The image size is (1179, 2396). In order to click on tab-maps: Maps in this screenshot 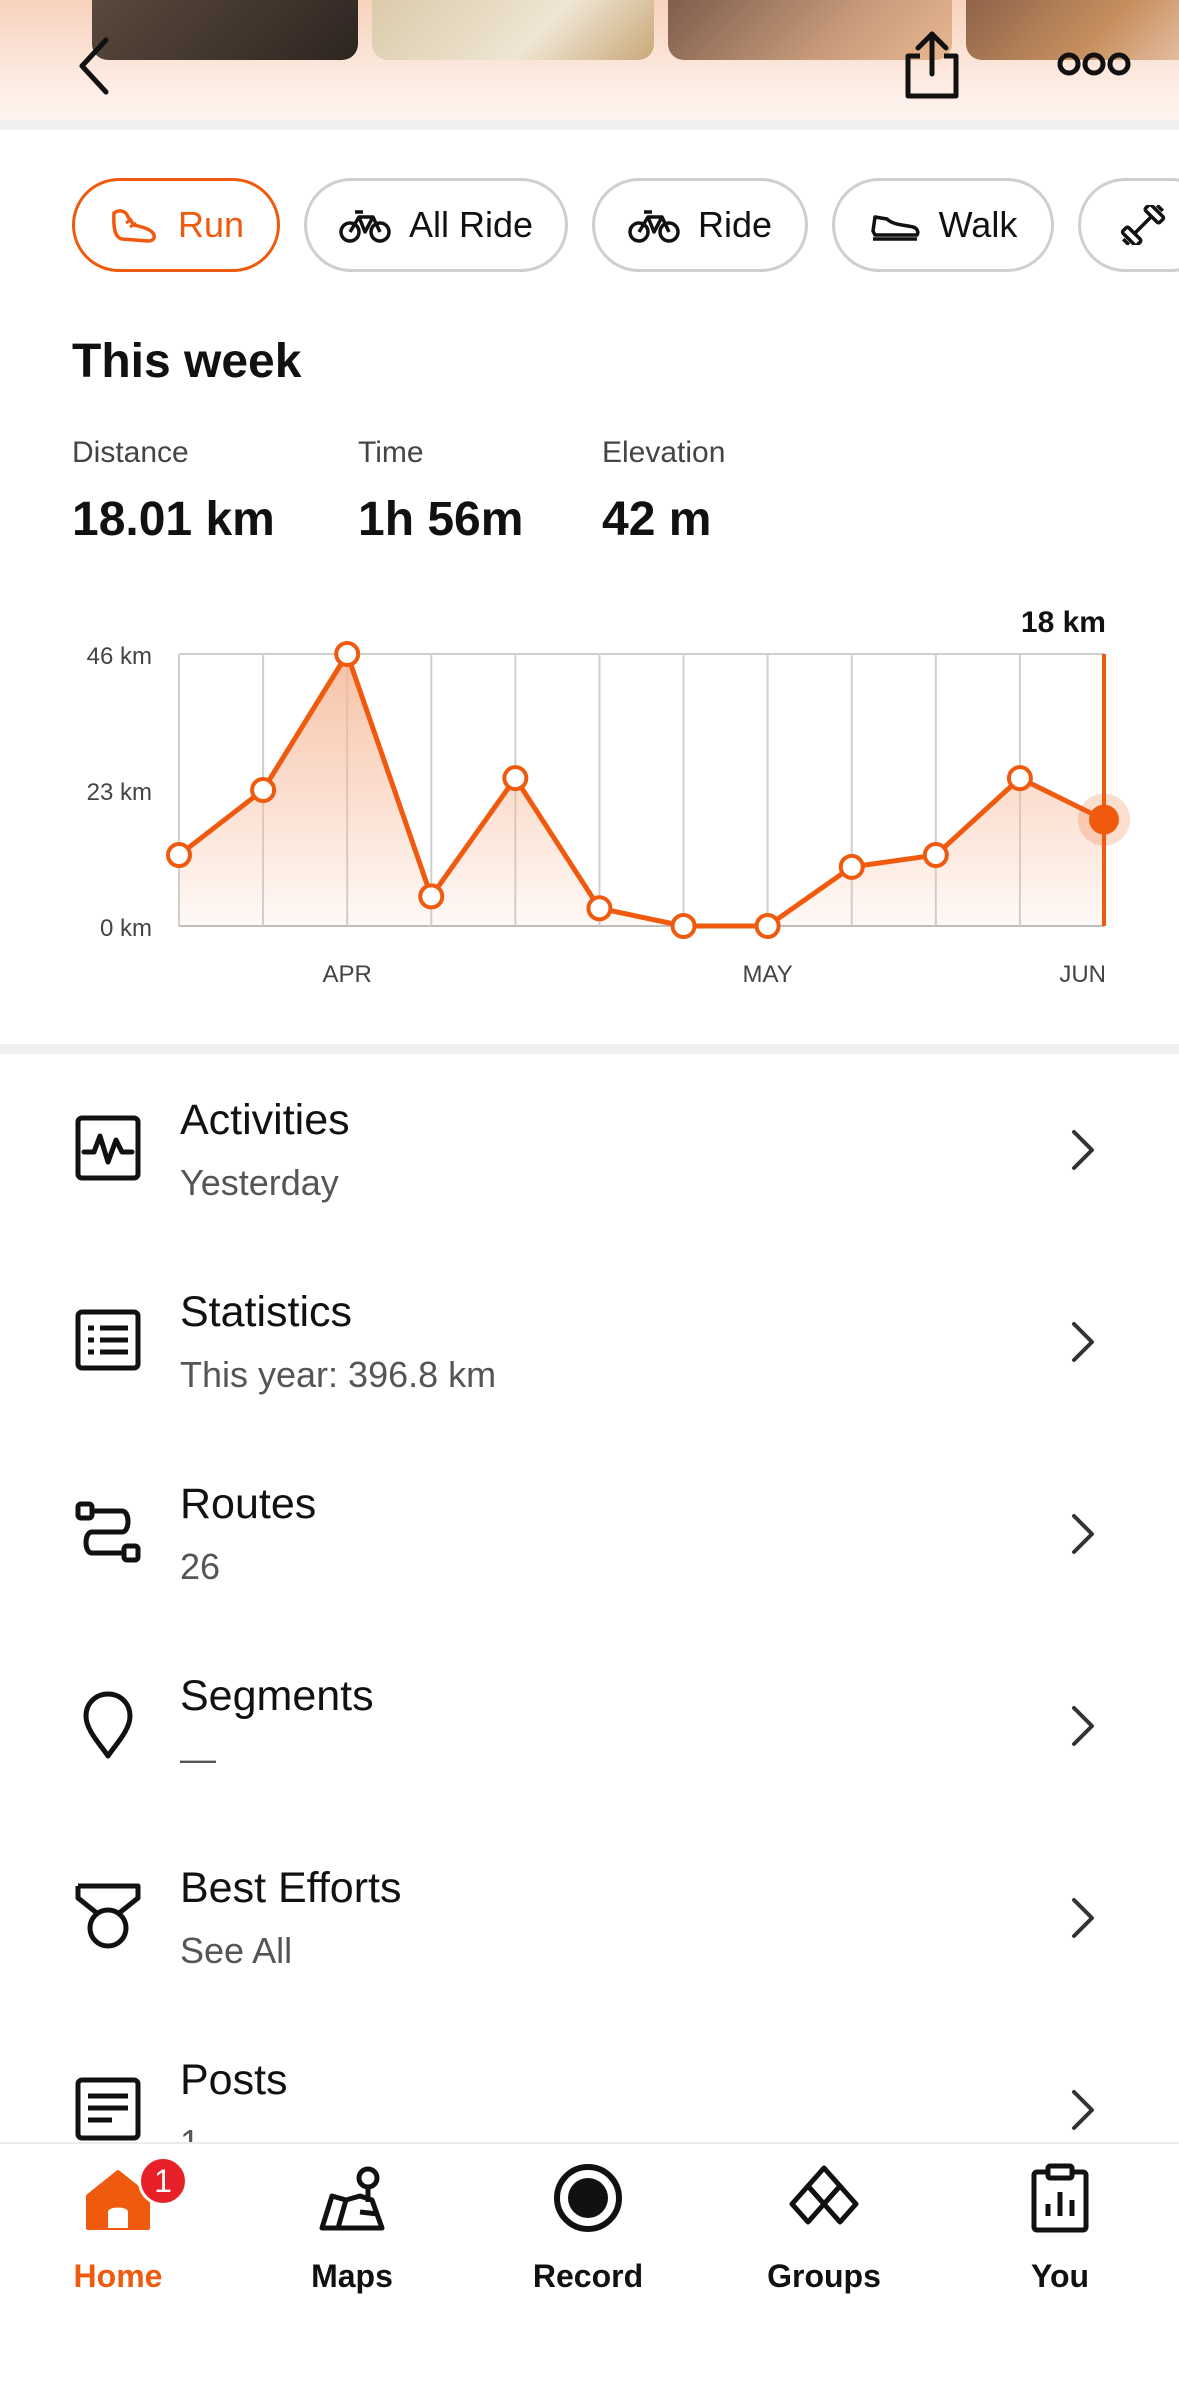, I will do `click(352, 2242)`.